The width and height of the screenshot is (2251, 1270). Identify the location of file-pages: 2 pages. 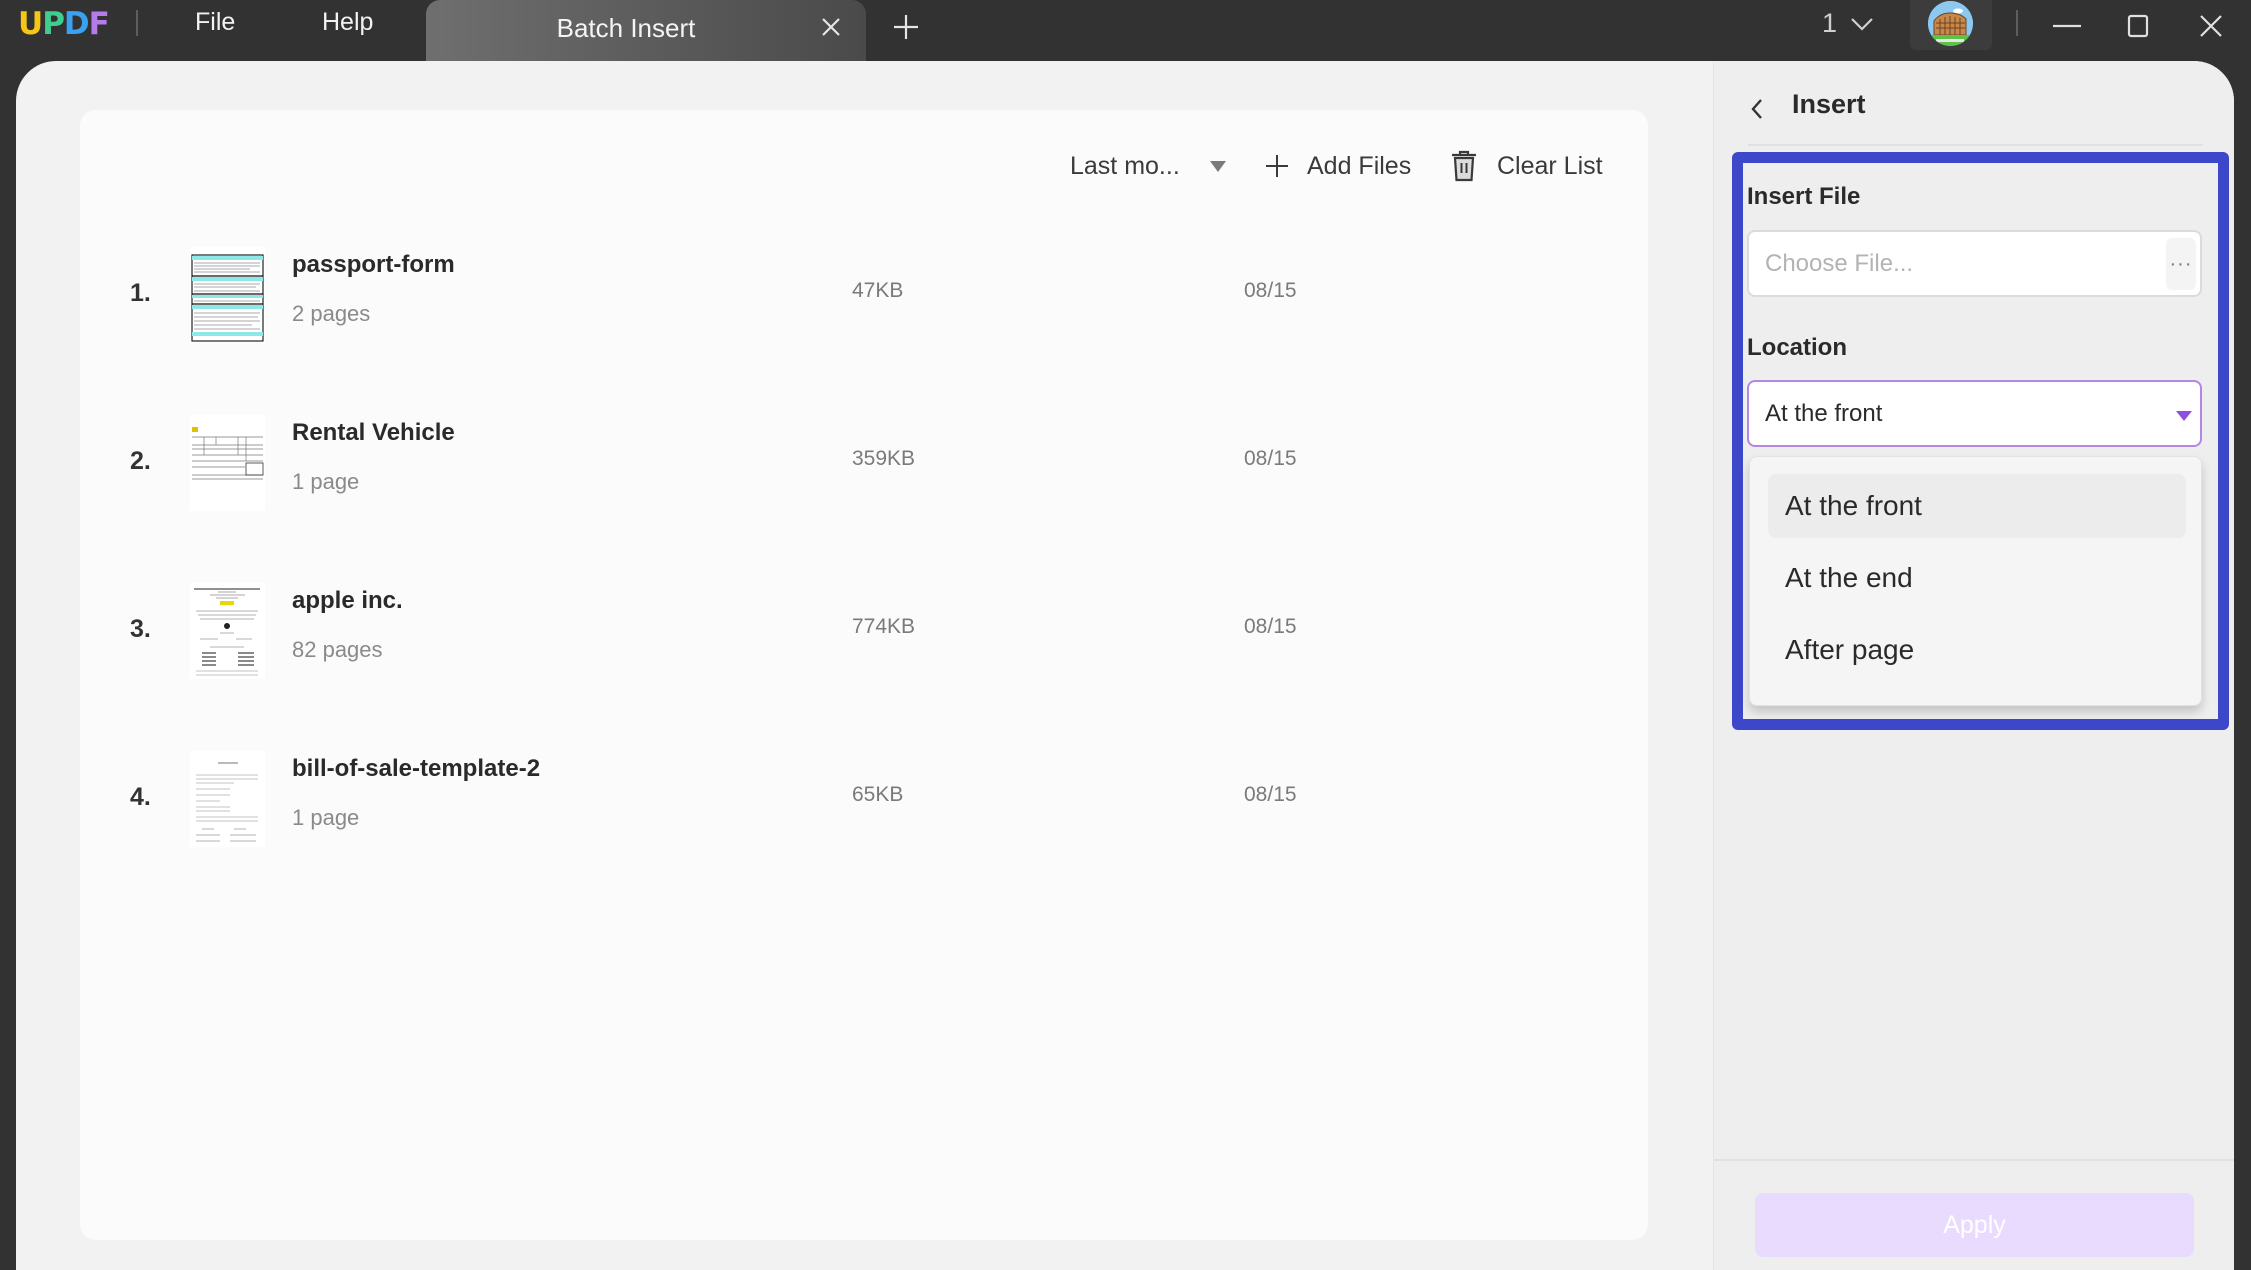
(331, 313).